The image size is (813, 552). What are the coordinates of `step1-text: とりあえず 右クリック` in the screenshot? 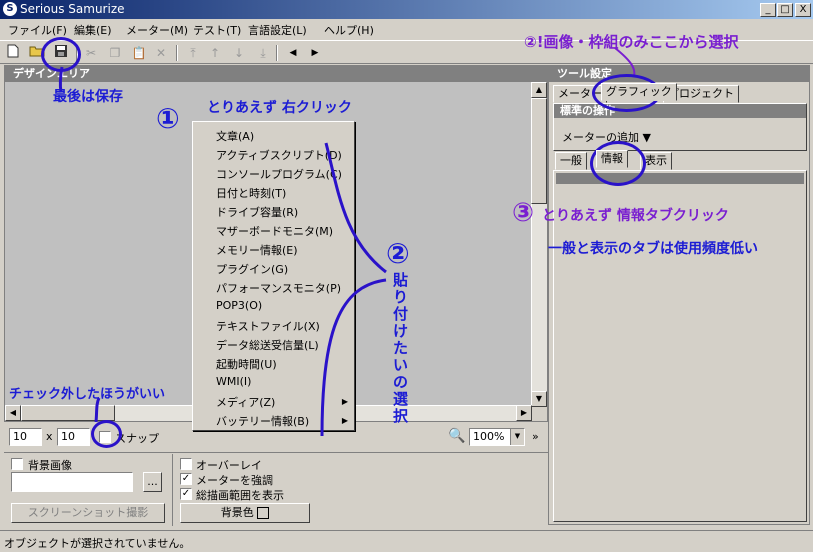 It's located at (279, 108).